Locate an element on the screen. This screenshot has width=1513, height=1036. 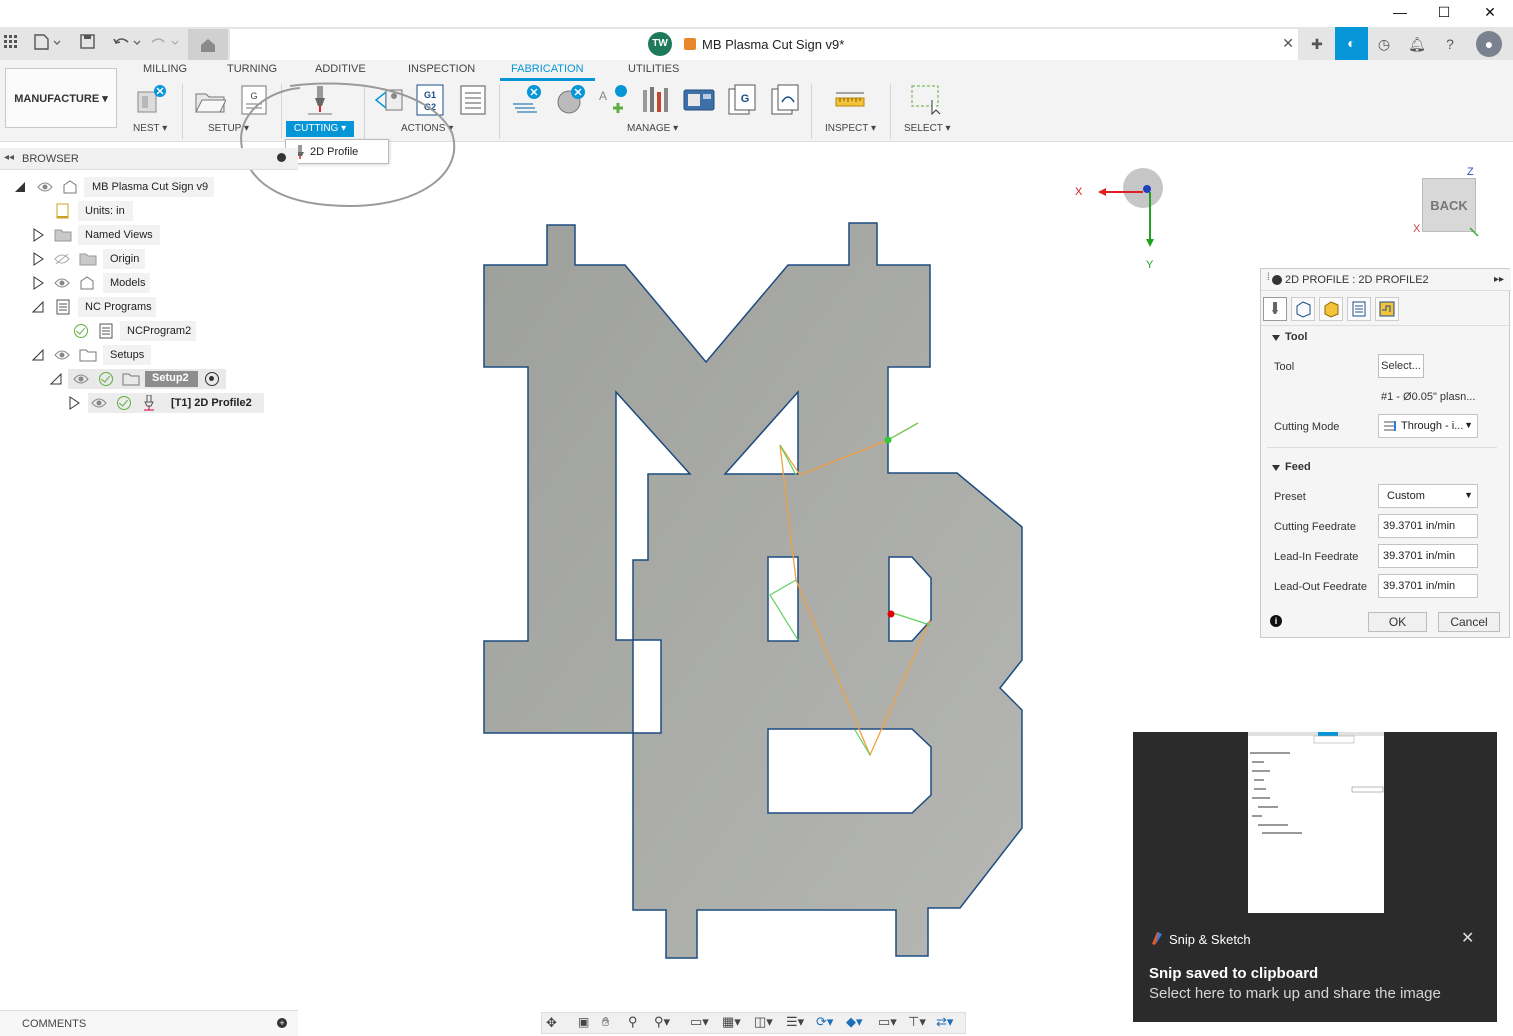
app-grid-icon is located at coordinates (11, 42).